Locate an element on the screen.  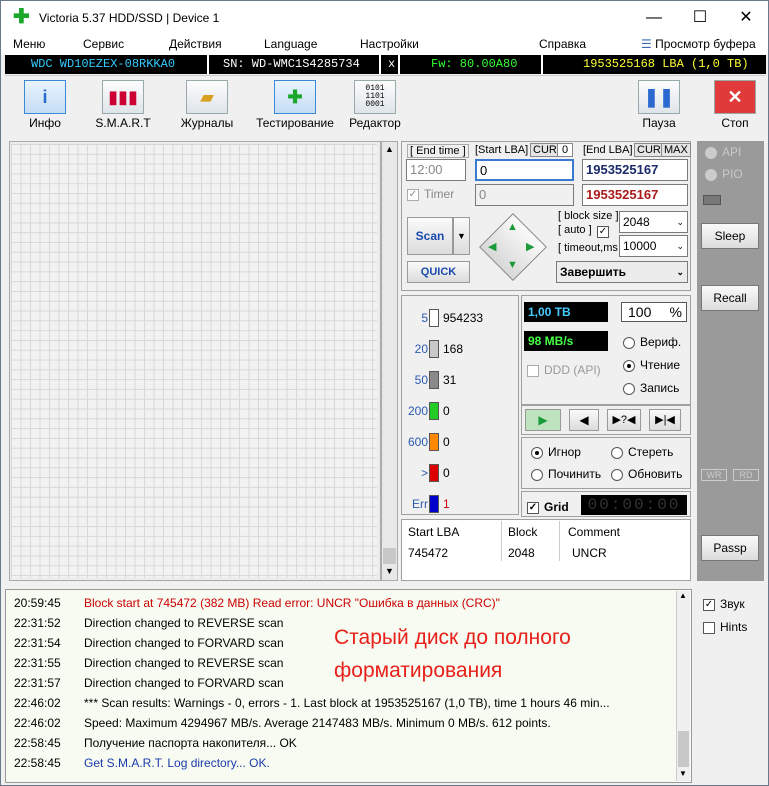
log-time: 22:31:57 is located at coordinates (37, 683).